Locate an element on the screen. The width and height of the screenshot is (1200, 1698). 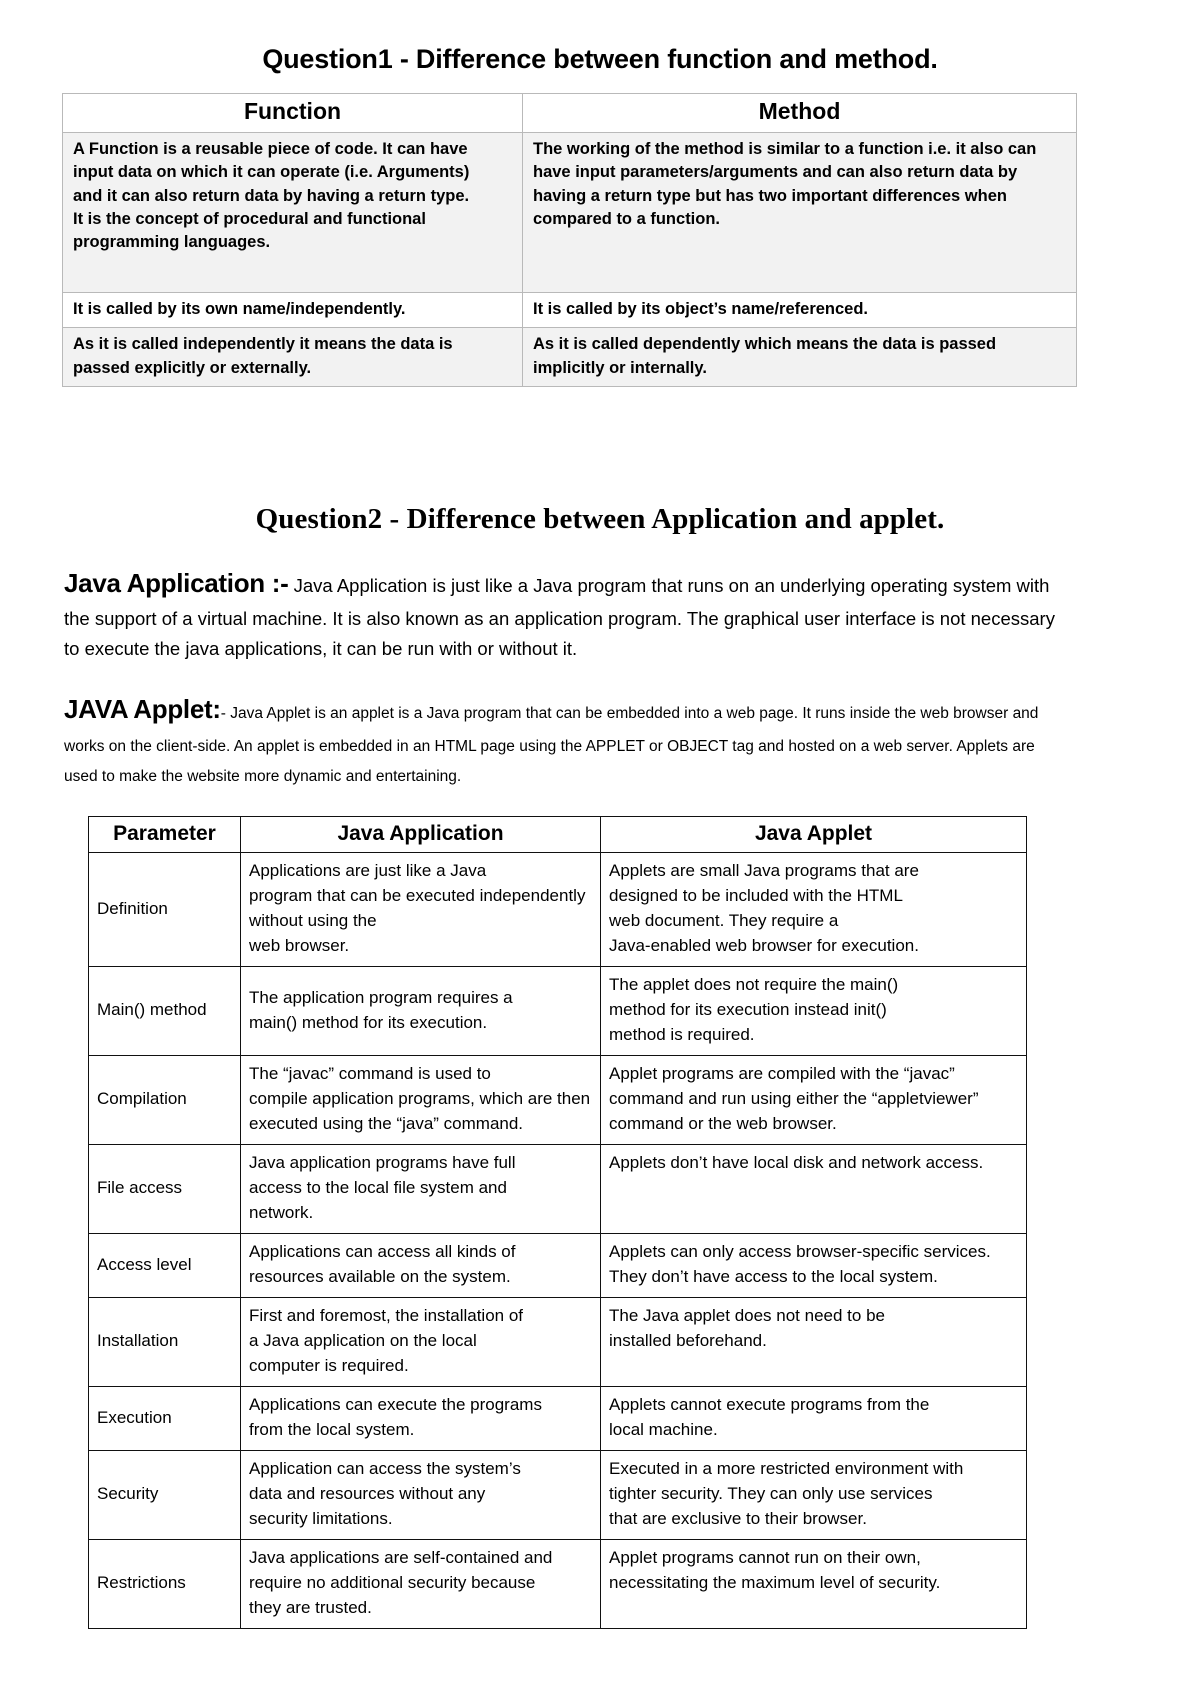
text-line: web document. They require a is located at coordinates (724, 921).